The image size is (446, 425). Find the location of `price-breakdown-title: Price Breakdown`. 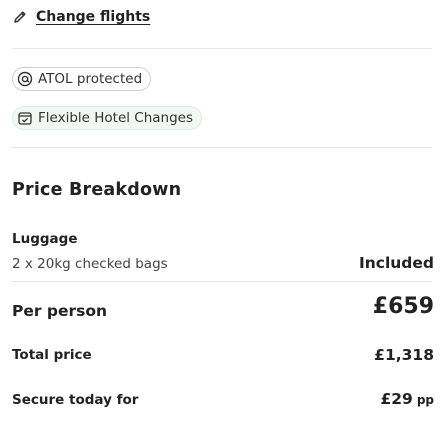

price-breakdown-title: Price Breakdown is located at coordinates (97, 190).